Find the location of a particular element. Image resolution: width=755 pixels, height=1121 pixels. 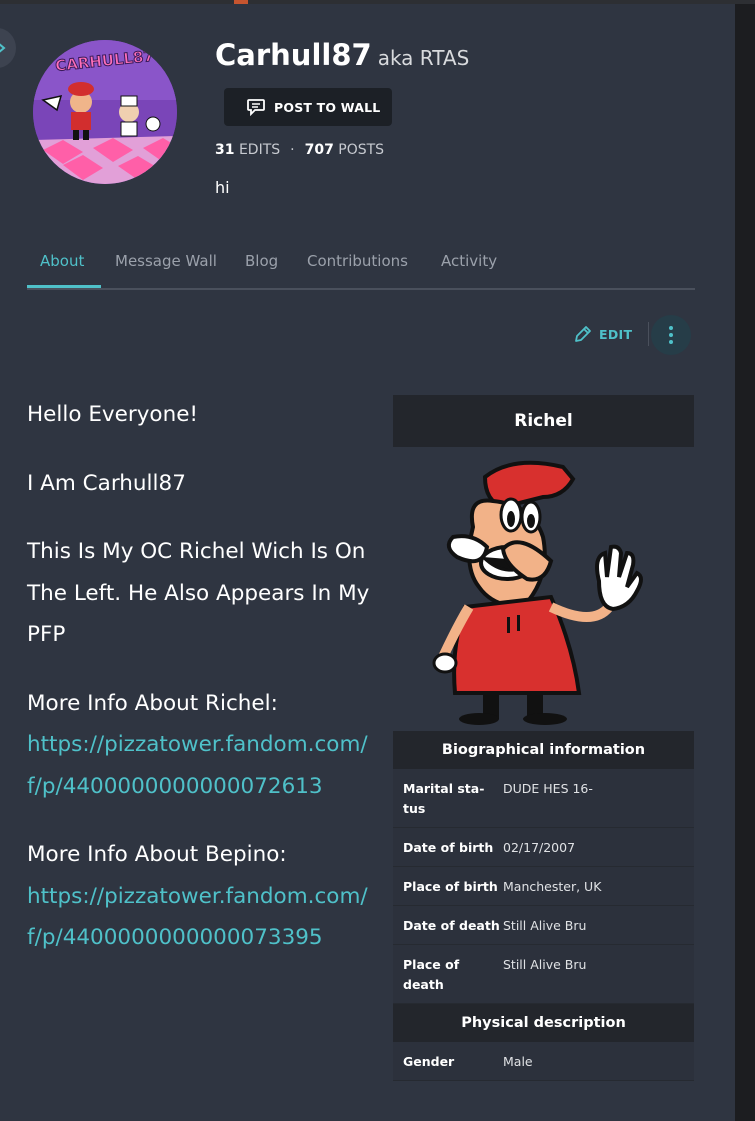

post-to-wall-button: POST TO WALL is located at coordinates (308, 107).